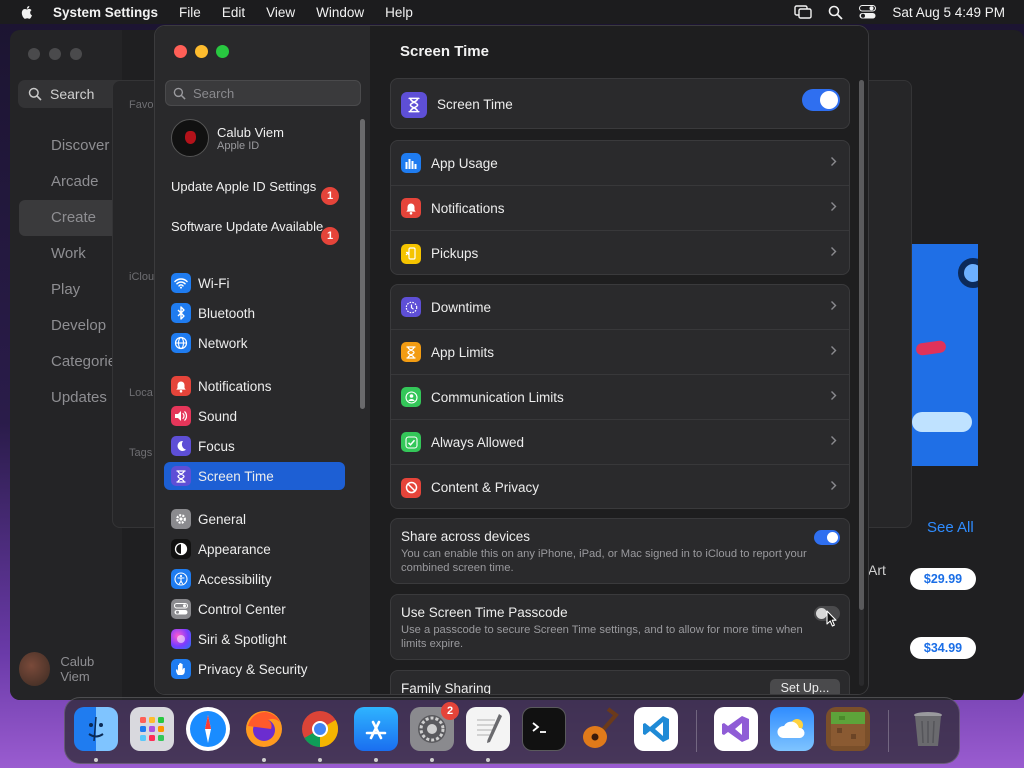  Describe the element at coordinates (827, 537) in the screenshot. I see `share-across-devices-toggle` at that location.